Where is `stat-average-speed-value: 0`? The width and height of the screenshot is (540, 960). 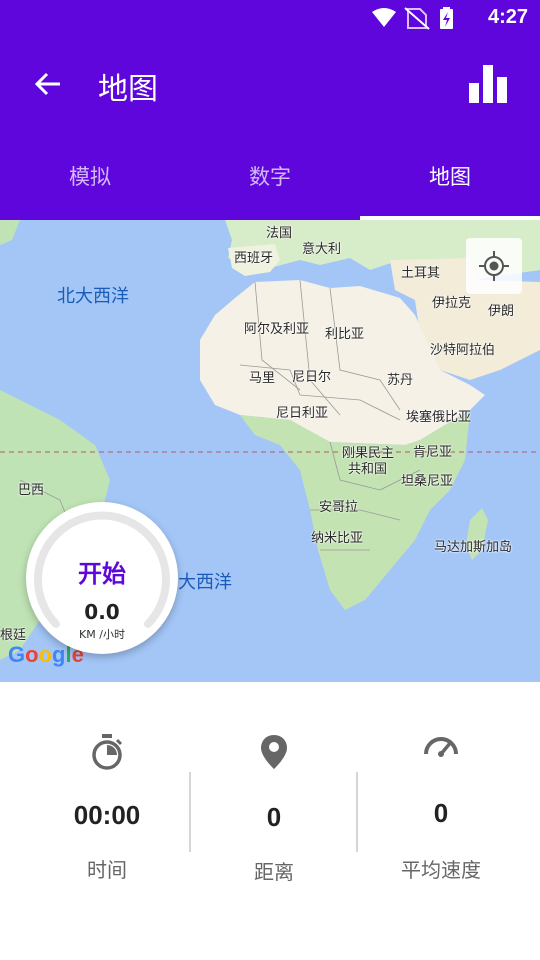 stat-average-speed-value: 0 is located at coordinates (441, 813).